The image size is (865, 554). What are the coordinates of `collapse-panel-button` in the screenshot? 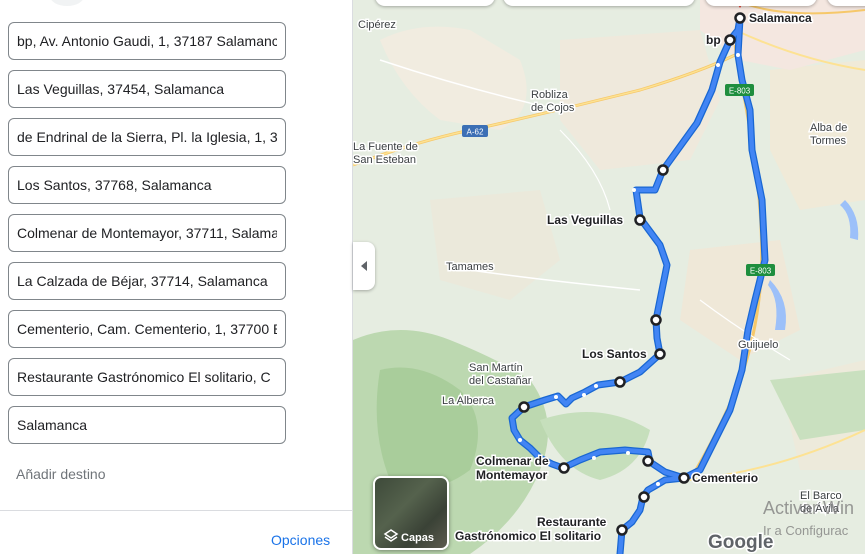 It's located at (364, 266).